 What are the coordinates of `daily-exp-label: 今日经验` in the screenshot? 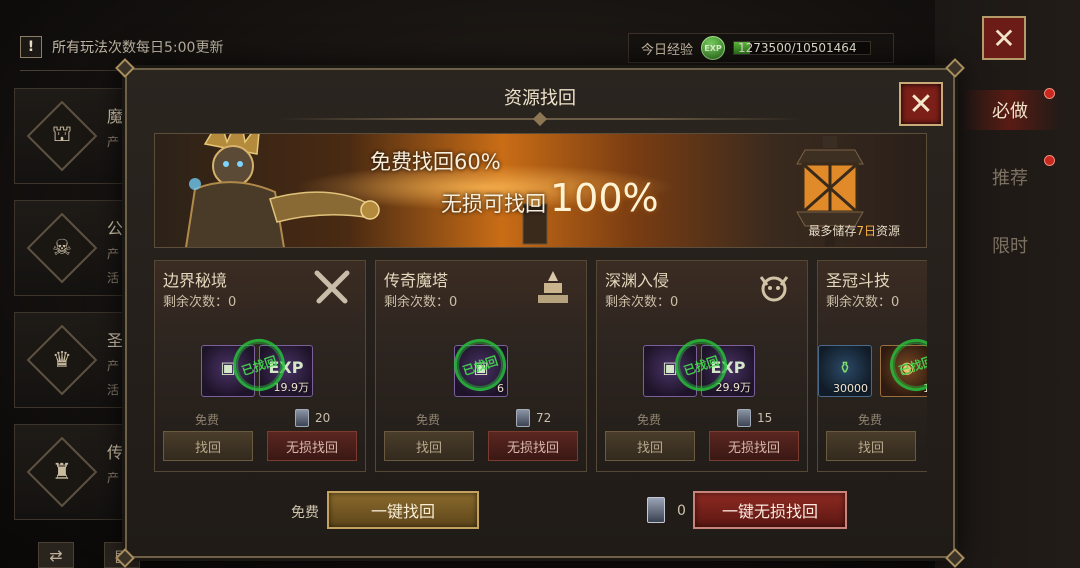 It's located at (667, 50).